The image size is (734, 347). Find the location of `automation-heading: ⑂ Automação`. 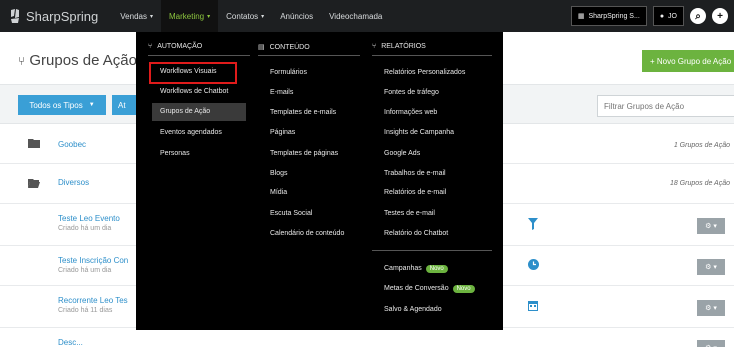

automation-heading: ⑂ Automação is located at coordinates (175, 46).